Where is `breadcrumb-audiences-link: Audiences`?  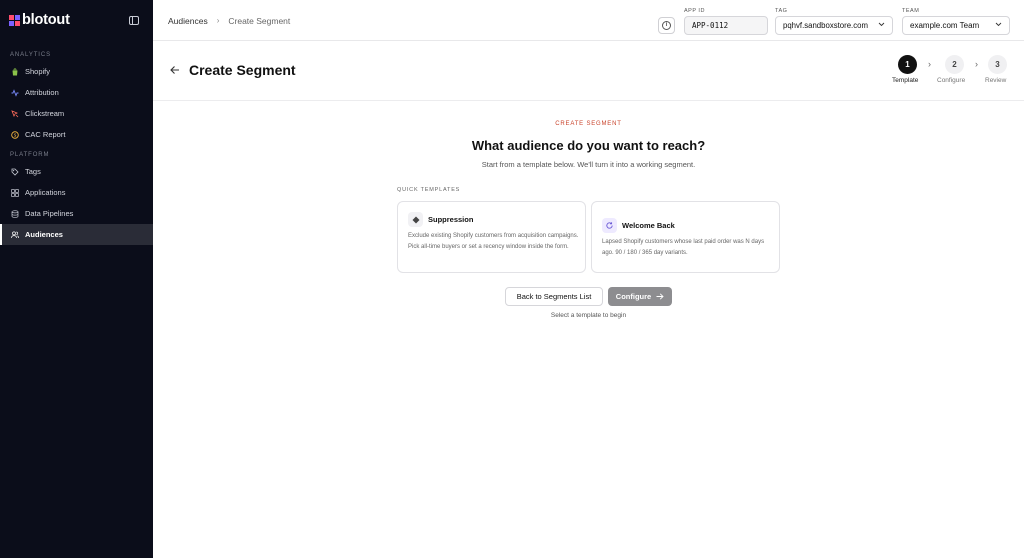
breadcrumb-audiences-link: Audiences is located at coordinates (188, 21).